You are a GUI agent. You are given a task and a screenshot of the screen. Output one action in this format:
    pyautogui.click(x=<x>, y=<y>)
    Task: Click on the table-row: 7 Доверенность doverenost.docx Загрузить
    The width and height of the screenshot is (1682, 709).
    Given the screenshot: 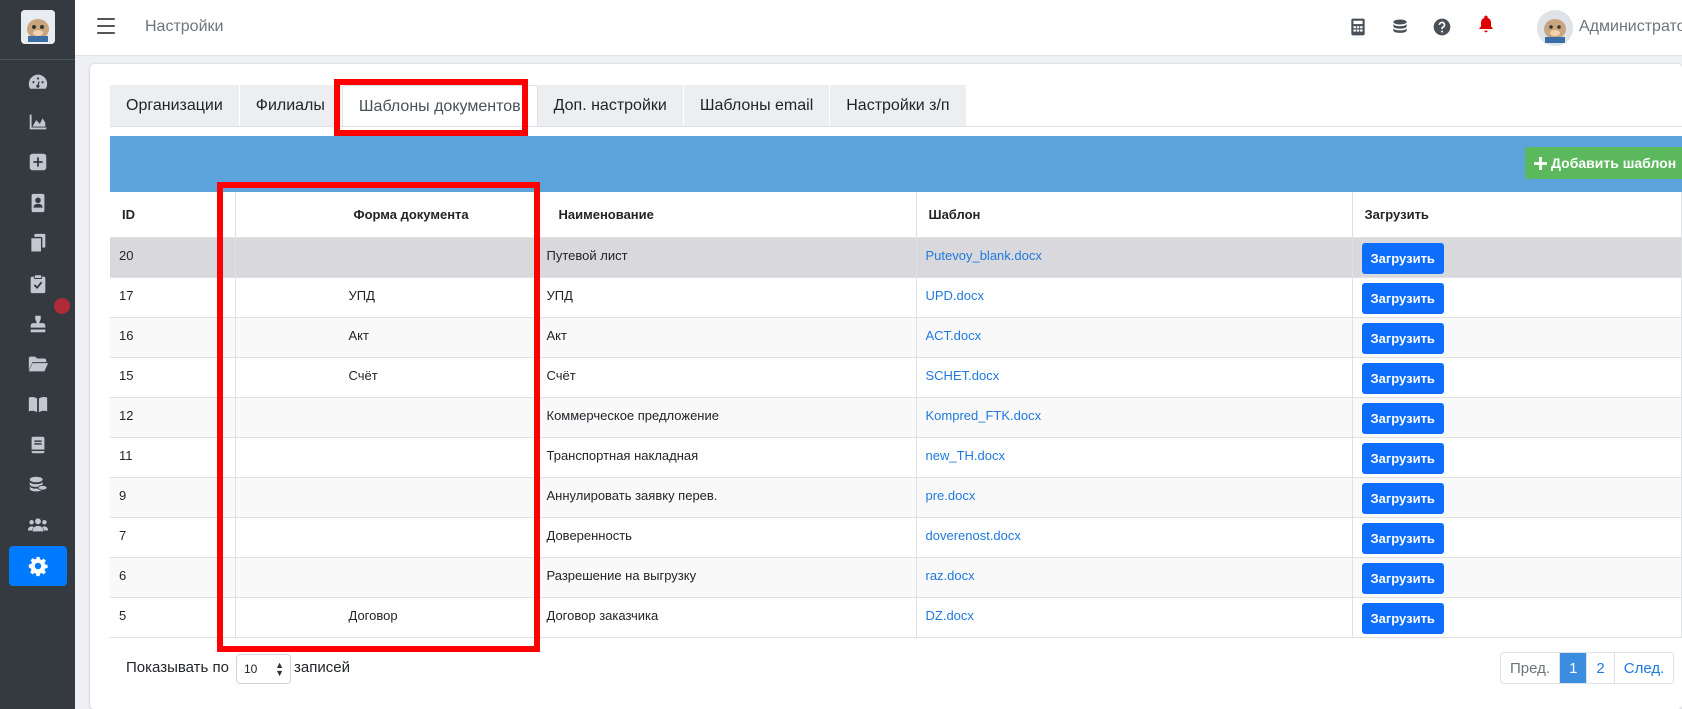 What is the action you would take?
    pyautogui.click(x=896, y=537)
    